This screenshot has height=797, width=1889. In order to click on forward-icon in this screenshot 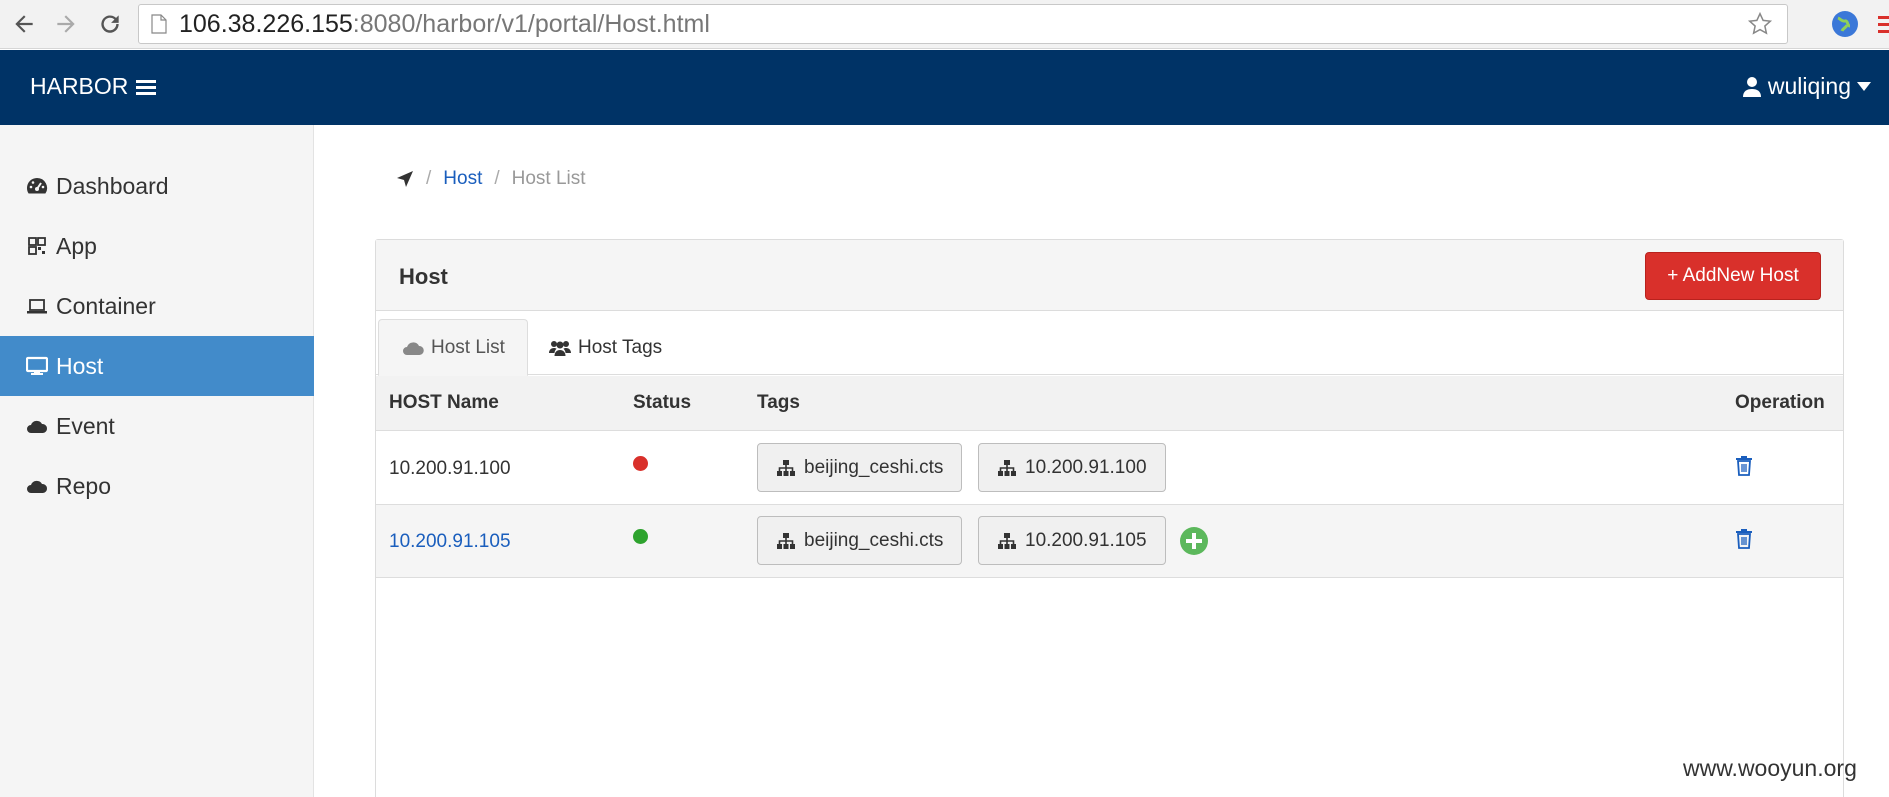, I will do `click(66, 24)`.